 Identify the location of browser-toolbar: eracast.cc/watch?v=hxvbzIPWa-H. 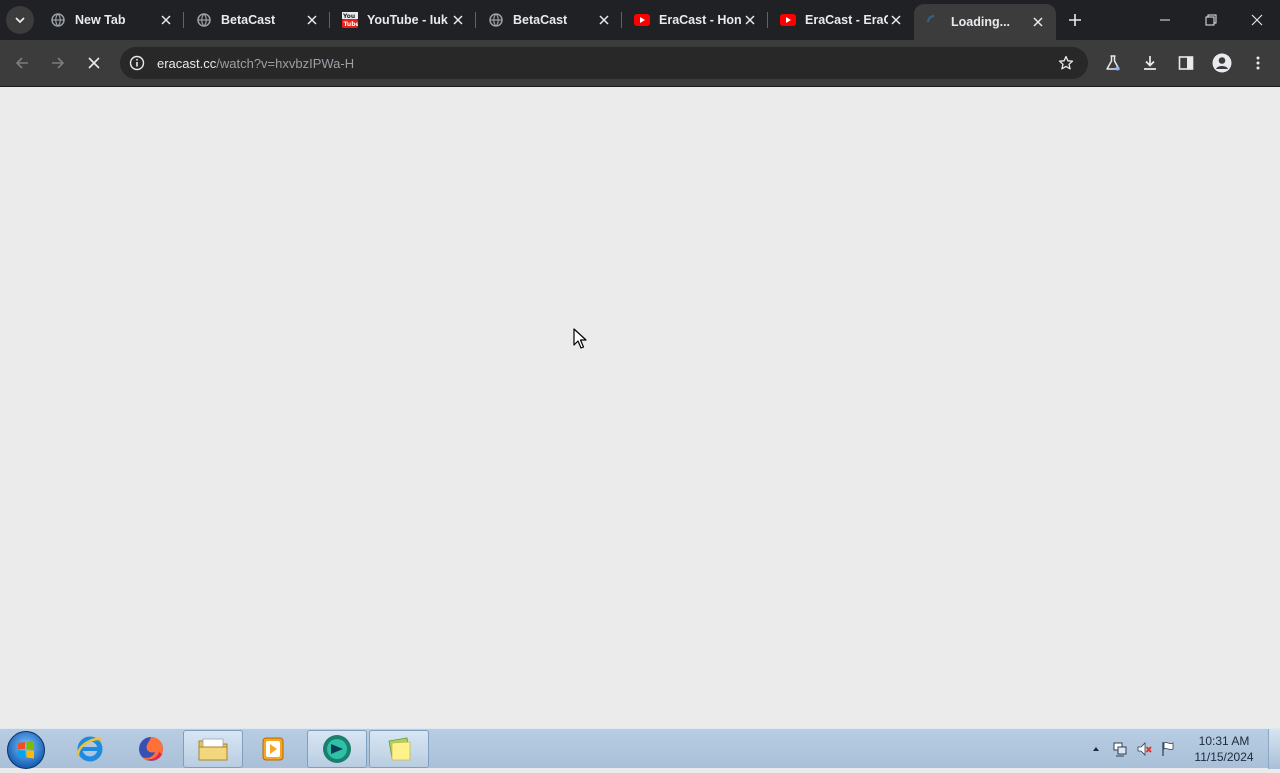
(640, 63).